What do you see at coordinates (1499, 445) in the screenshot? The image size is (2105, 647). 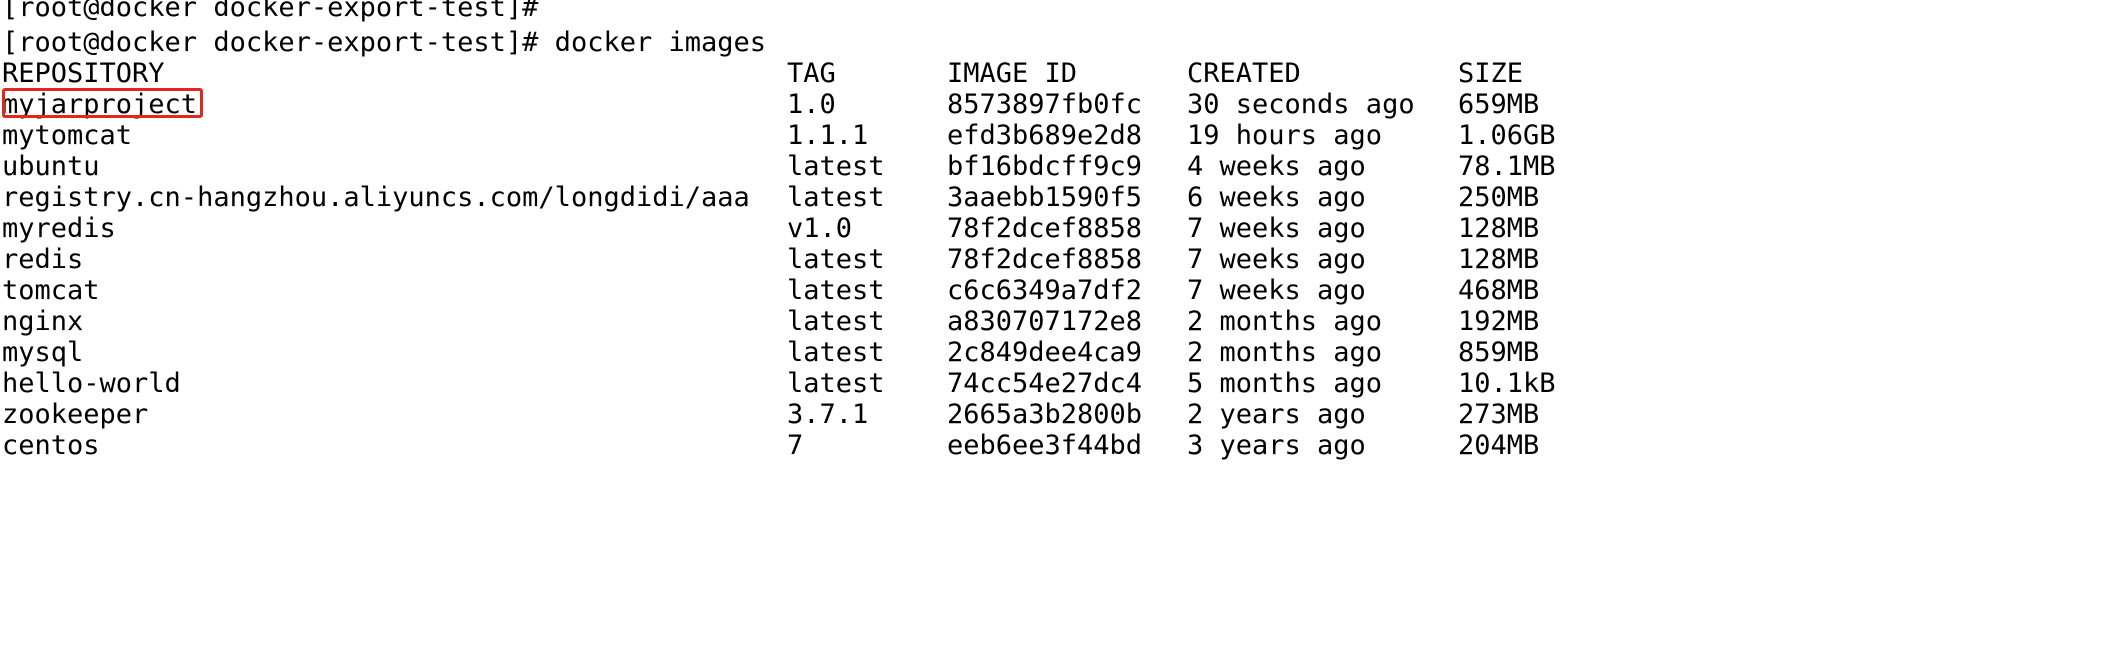 I see `row-size: 204MB` at bounding box center [1499, 445].